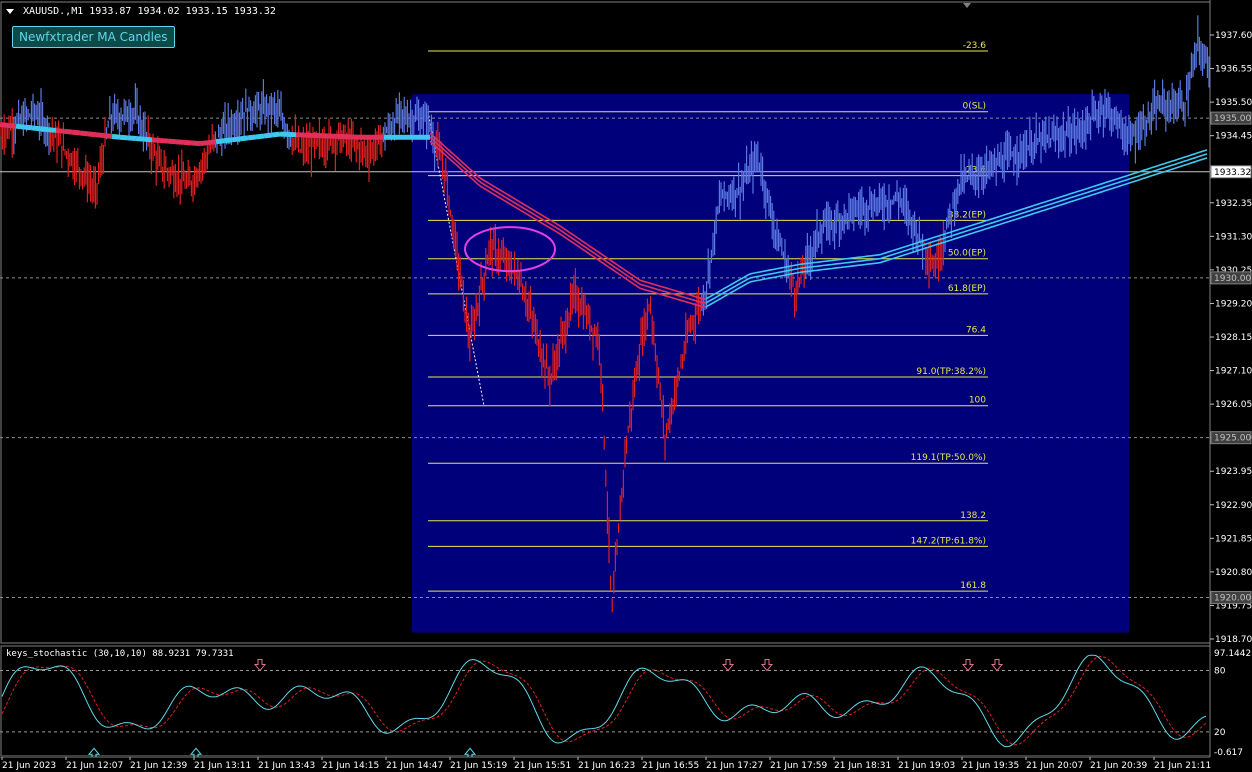 The width and height of the screenshot is (1252, 772). Describe the element at coordinates (951, 372) in the screenshot. I see `fib-level-label: 91.0(TP:38.2%)` at that location.